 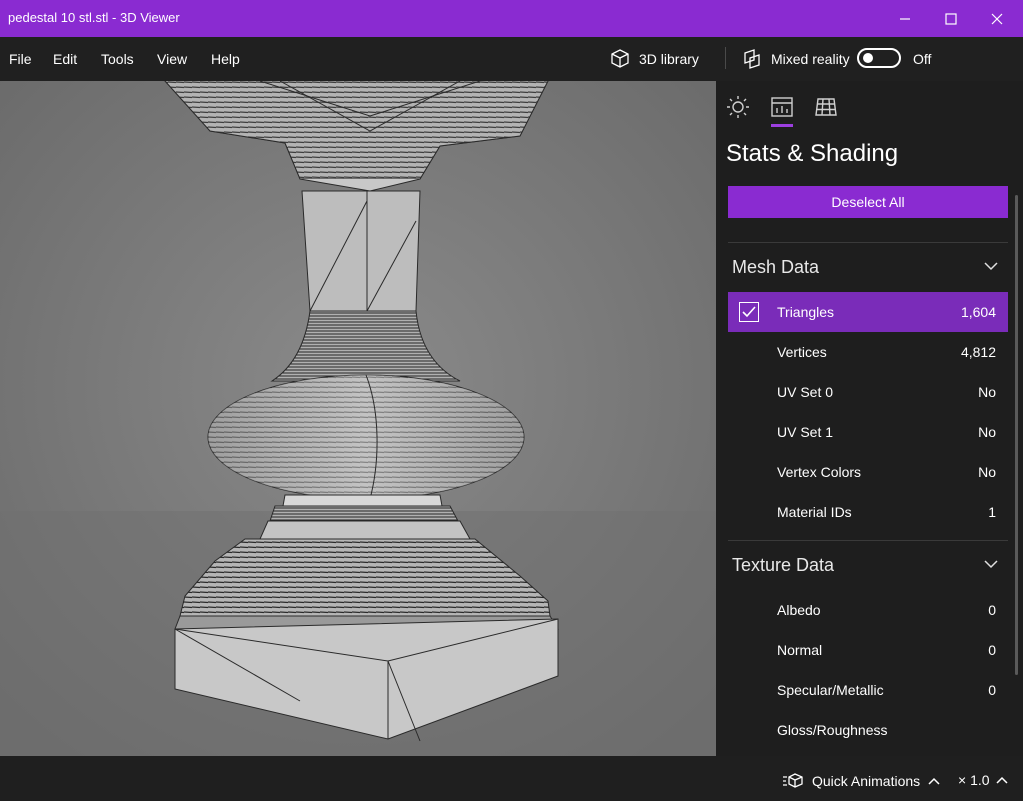 What do you see at coordinates (1016, 435) in the screenshot?
I see `panel-scrollbar` at bounding box center [1016, 435].